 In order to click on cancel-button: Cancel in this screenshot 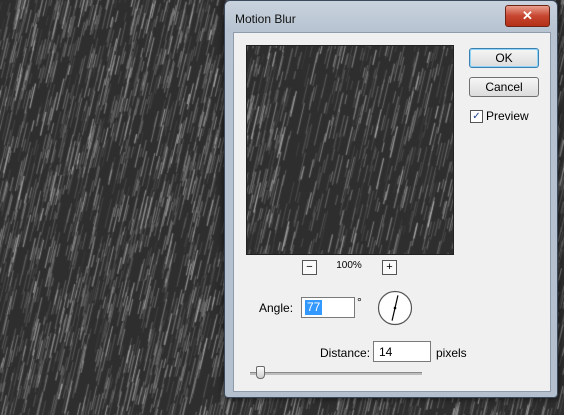, I will do `click(504, 87)`.